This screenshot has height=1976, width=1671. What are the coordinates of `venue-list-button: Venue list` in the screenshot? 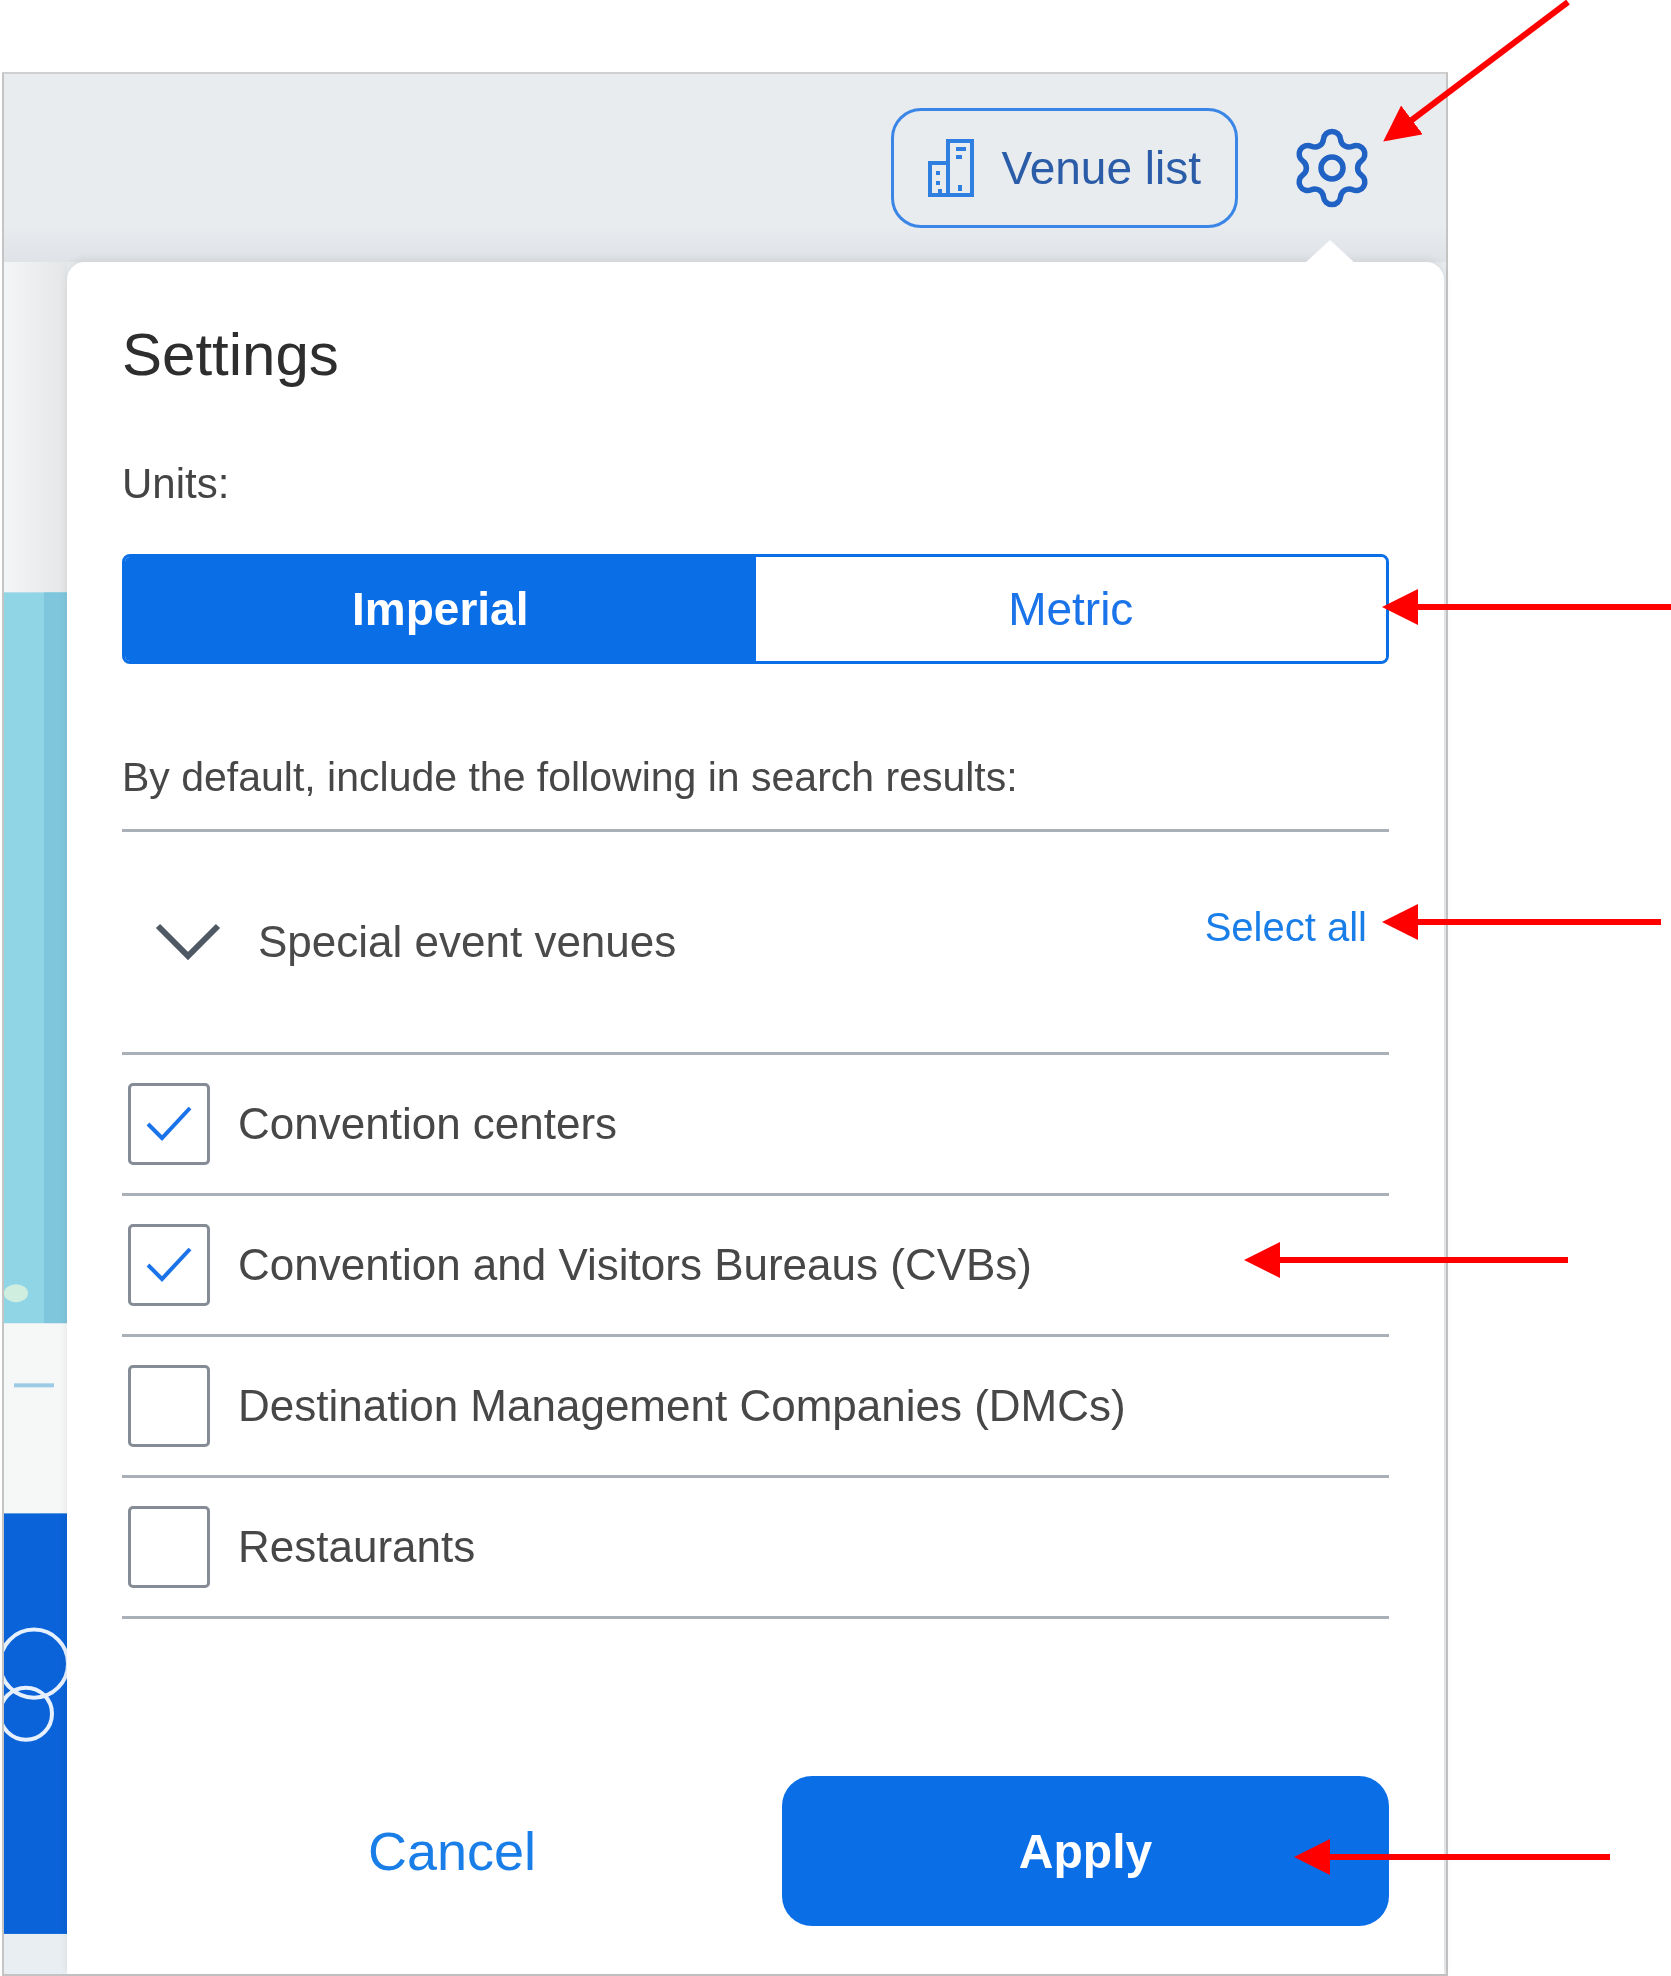 It's located at (1064, 168).